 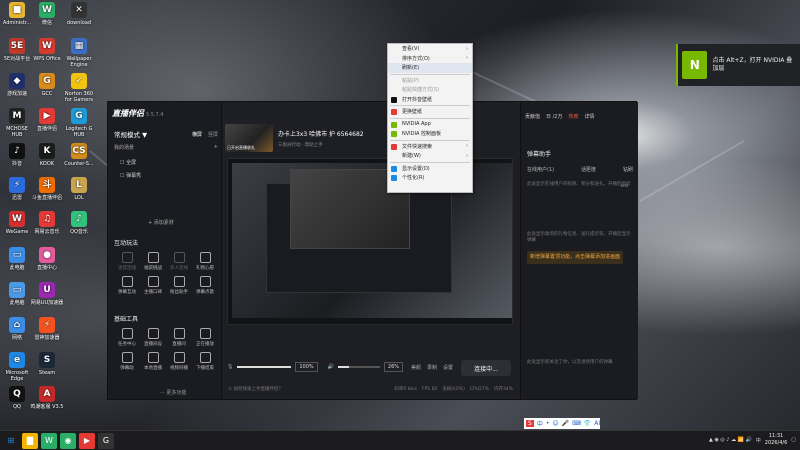 I want to click on tab-online-users: 在线用户(1), so click(x=540, y=169).